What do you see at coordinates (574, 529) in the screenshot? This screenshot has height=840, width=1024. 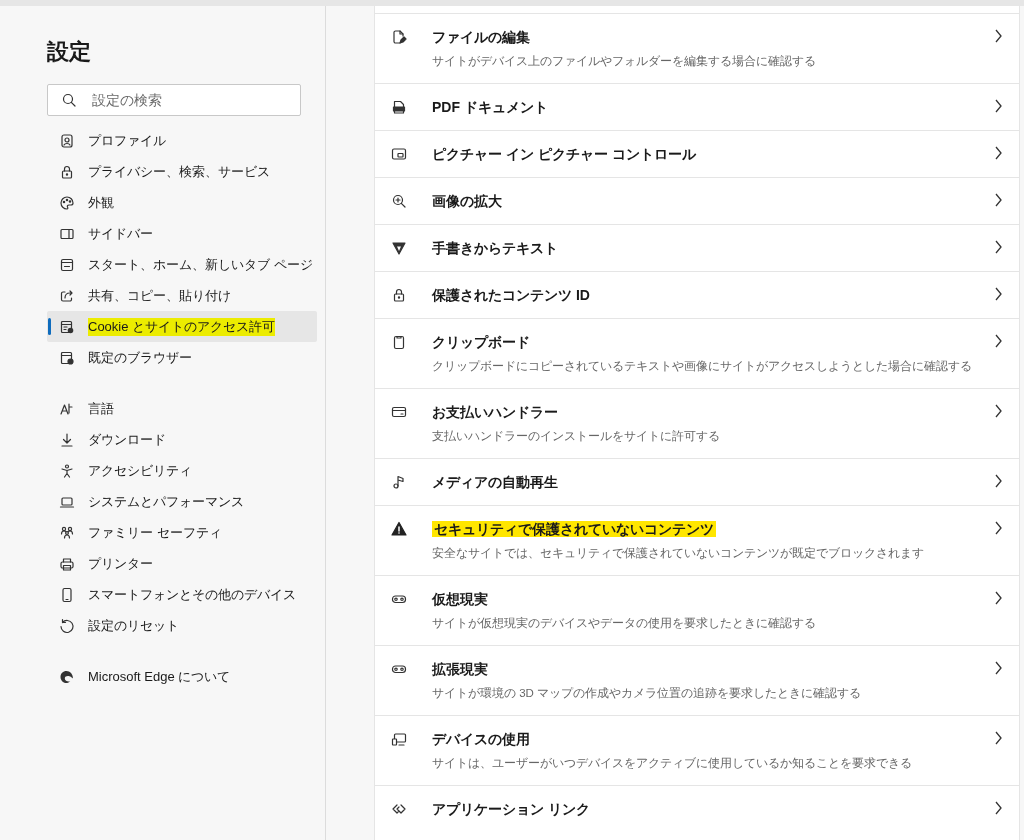 I see `permission-title: セキュリティで保護されていないコンテンツ` at bounding box center [574, 529].